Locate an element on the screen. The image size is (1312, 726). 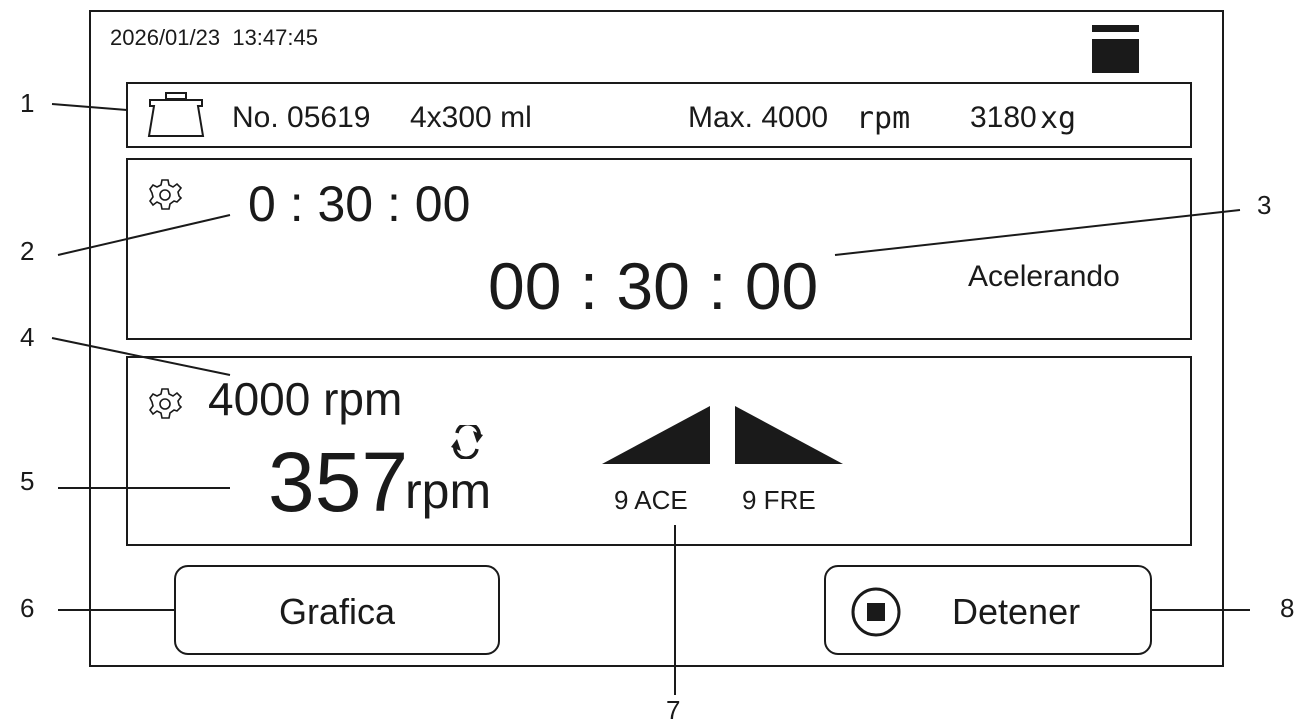
rotation-arrows-icon is located at coordinates (467, 443).